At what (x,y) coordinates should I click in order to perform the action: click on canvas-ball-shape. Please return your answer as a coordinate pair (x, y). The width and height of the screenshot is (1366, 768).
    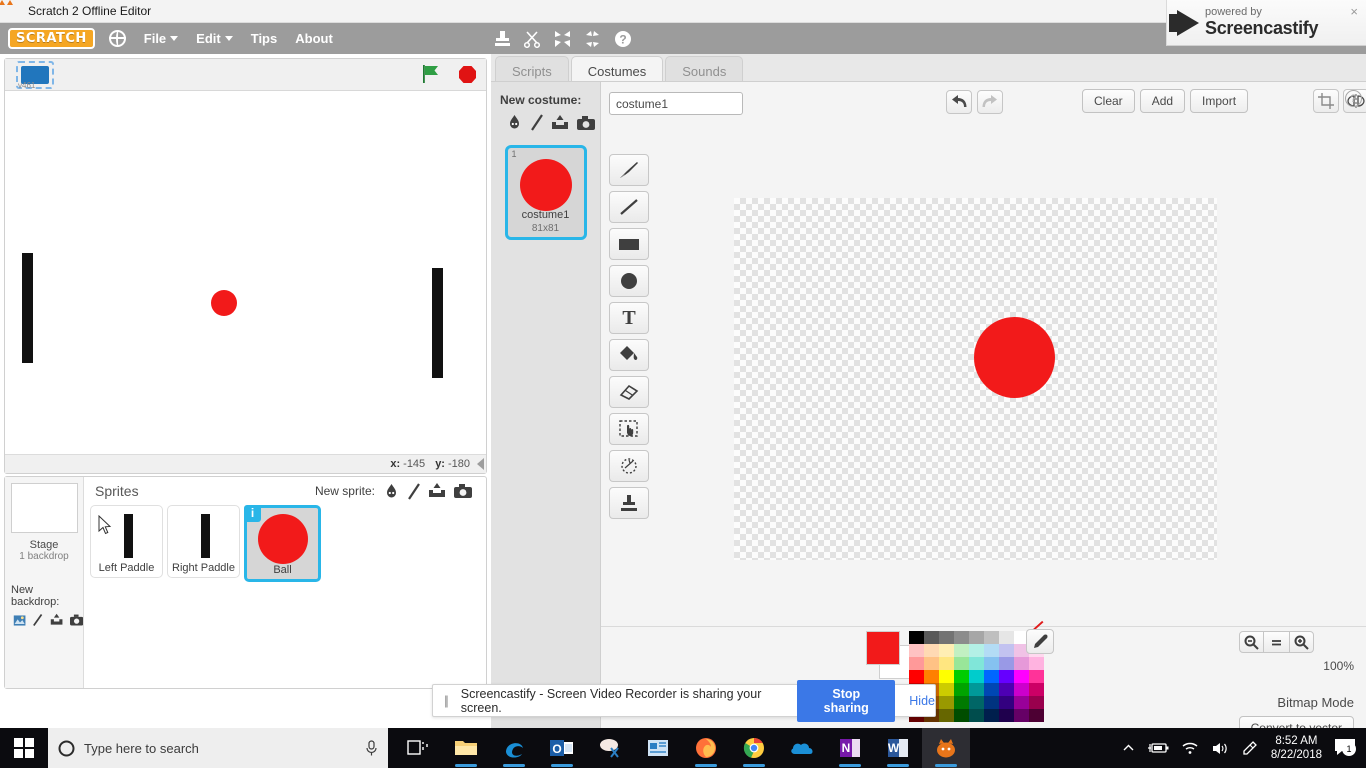
    Looking at the image, I should click on (1014, 357).